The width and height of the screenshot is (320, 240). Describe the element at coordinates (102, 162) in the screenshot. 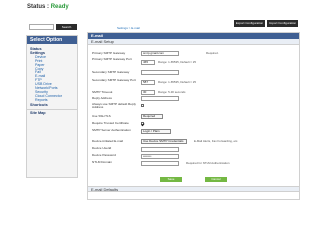

I see `ntlm-domain-label: NTLM Domain` at that location.